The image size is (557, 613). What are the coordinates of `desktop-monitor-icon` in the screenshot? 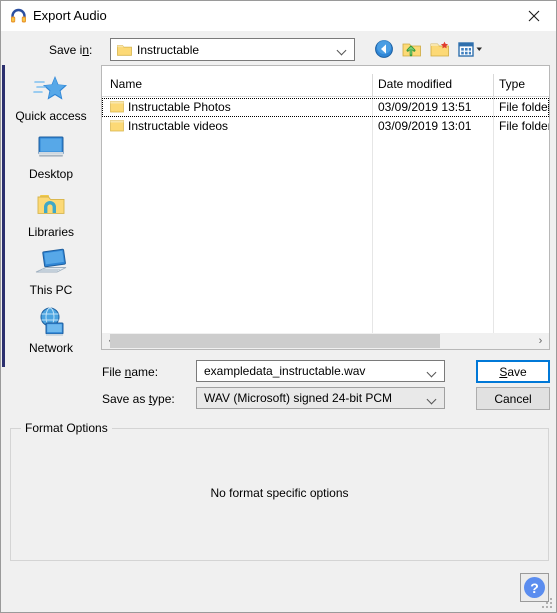 It's located at (51, 148).